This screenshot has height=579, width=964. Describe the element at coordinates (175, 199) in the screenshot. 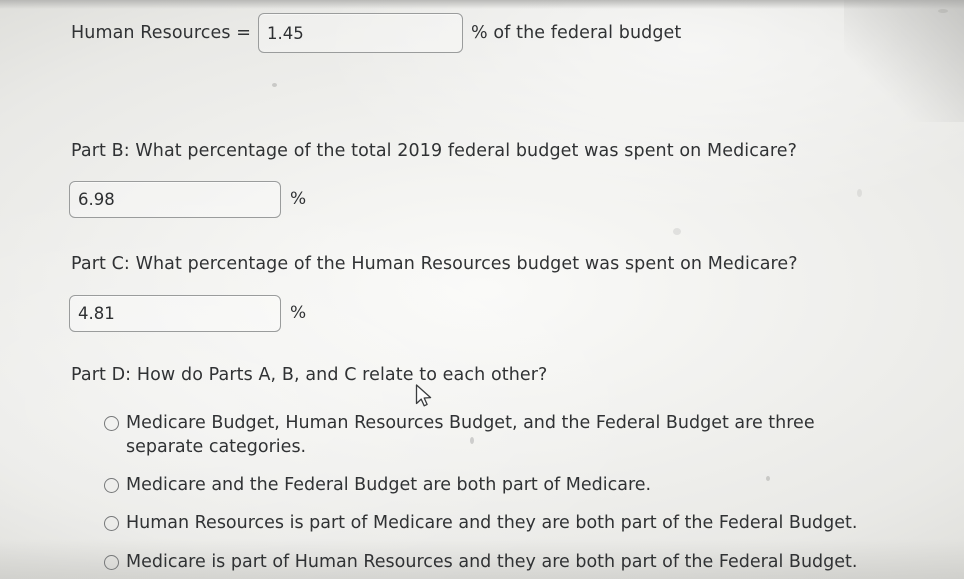

I see `part-b-answer-input` at that location.